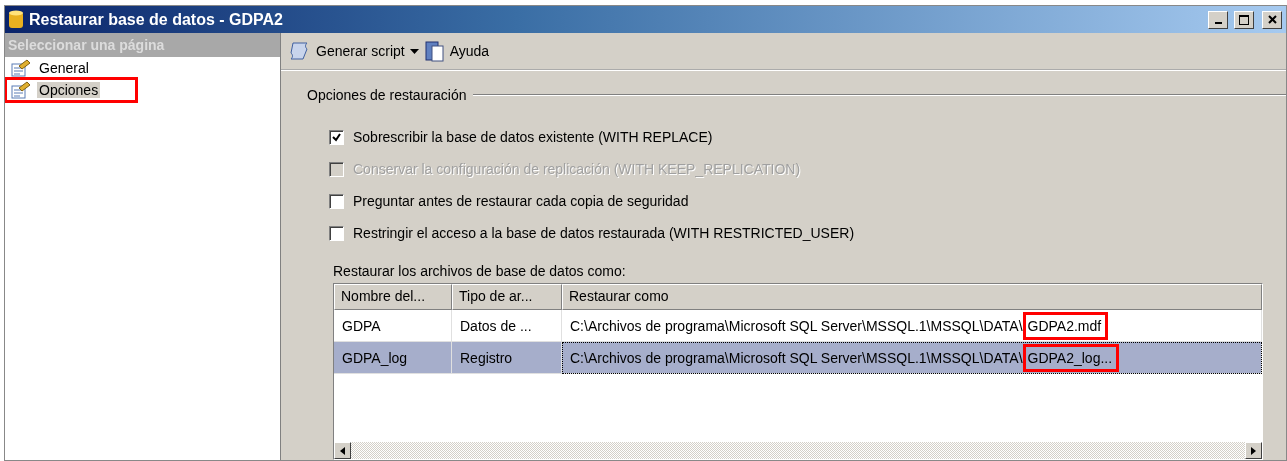 The width and height of the screenshot is (1287, 461). What do you see at coordinates (912, 297) in the screenshot?
I see `column-header: Restaurar como` at bounding box center [912, 297].